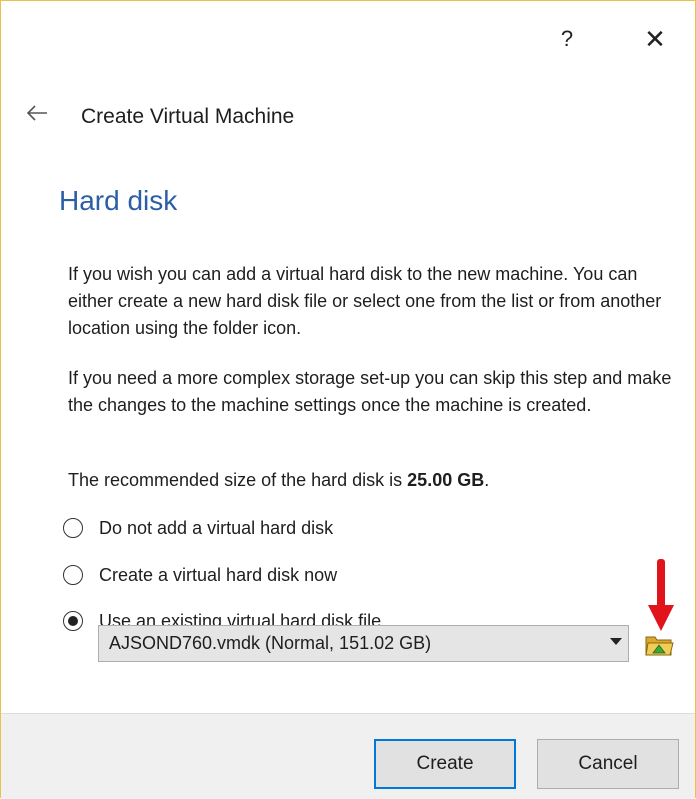  I want to click on close-button: ✕, so click(655, 39).